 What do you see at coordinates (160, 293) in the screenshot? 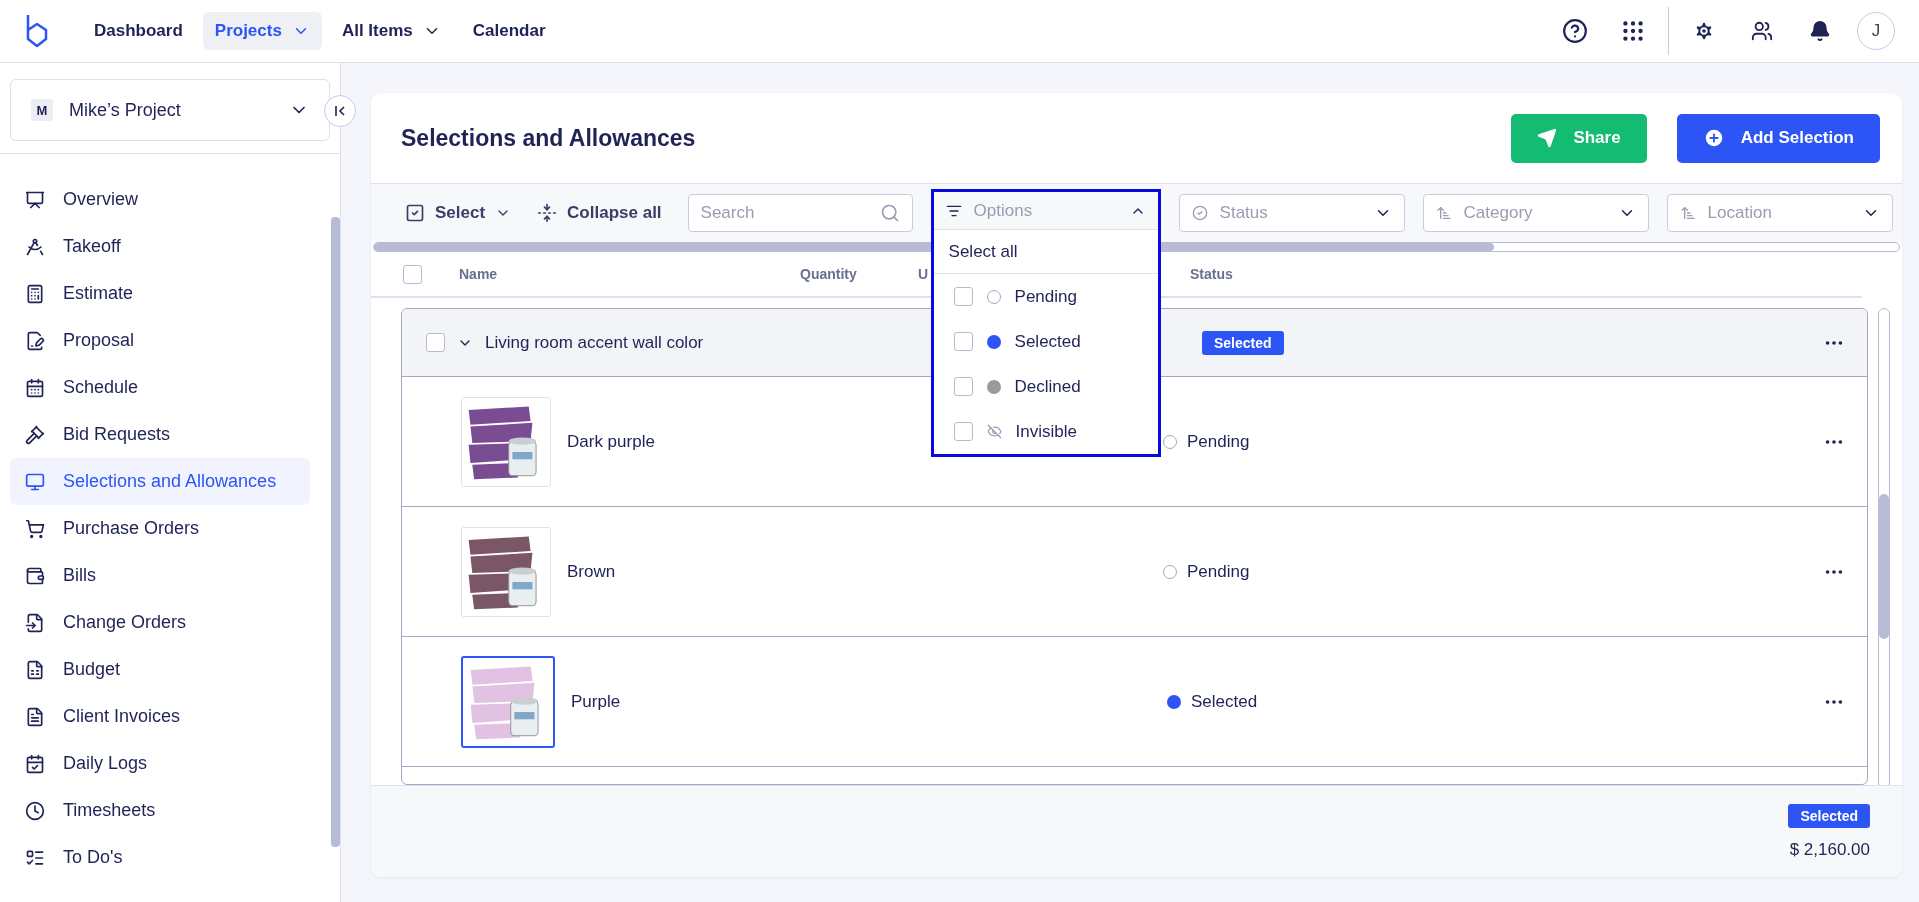
I see `sidebar-item: Estimate` at bounding box center [160, 293].